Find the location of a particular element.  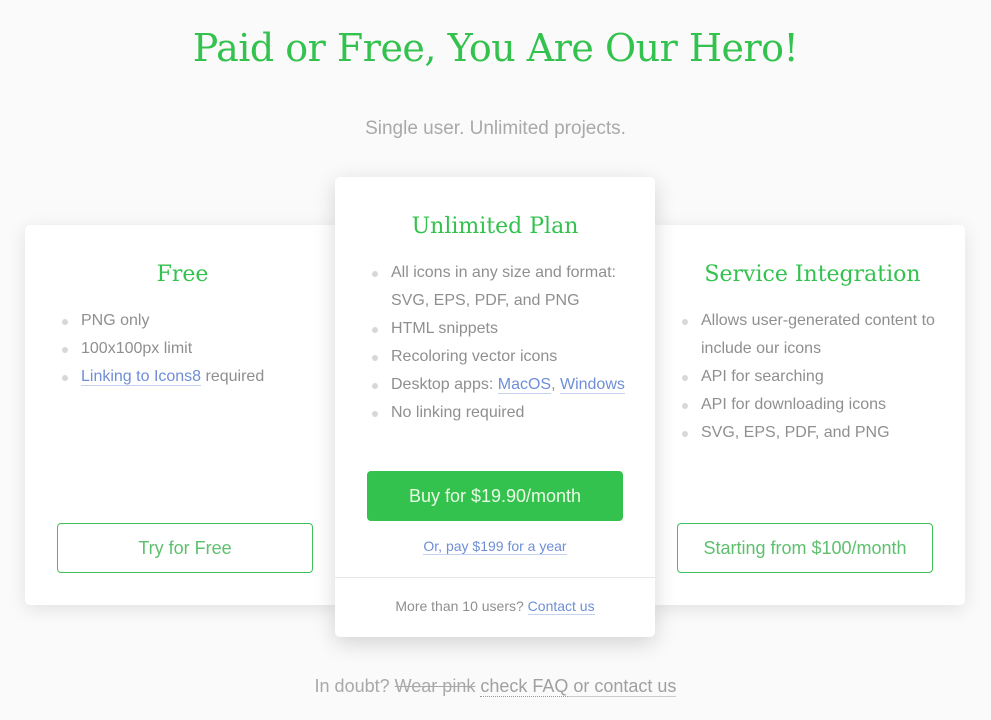

feature-item: Desktop apps: MacOS, Windows is located at coordinates (506, 385).